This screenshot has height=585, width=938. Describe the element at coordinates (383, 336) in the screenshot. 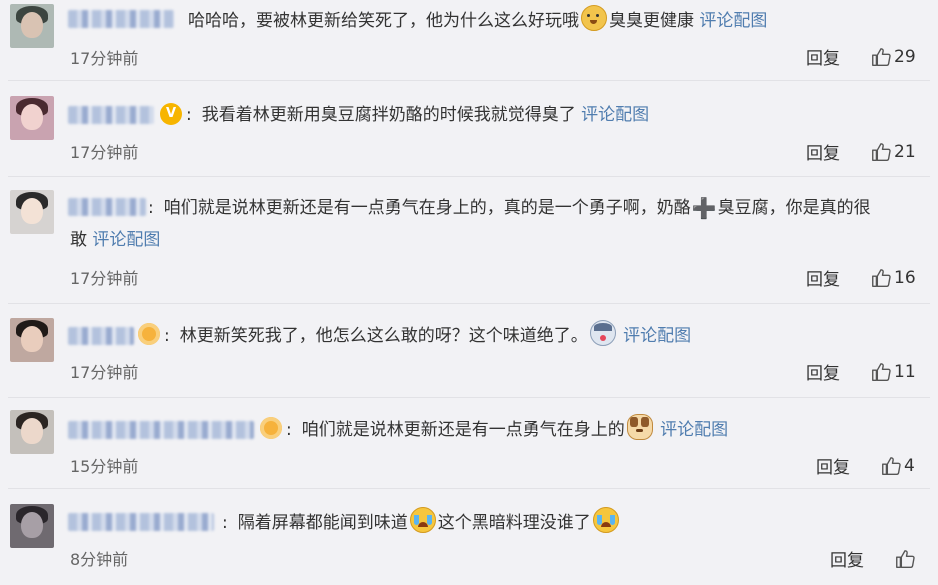

I see `comment-body: 林更新笑死我了，他怎么这么敢的呀？这个味道绝了。` at that location.